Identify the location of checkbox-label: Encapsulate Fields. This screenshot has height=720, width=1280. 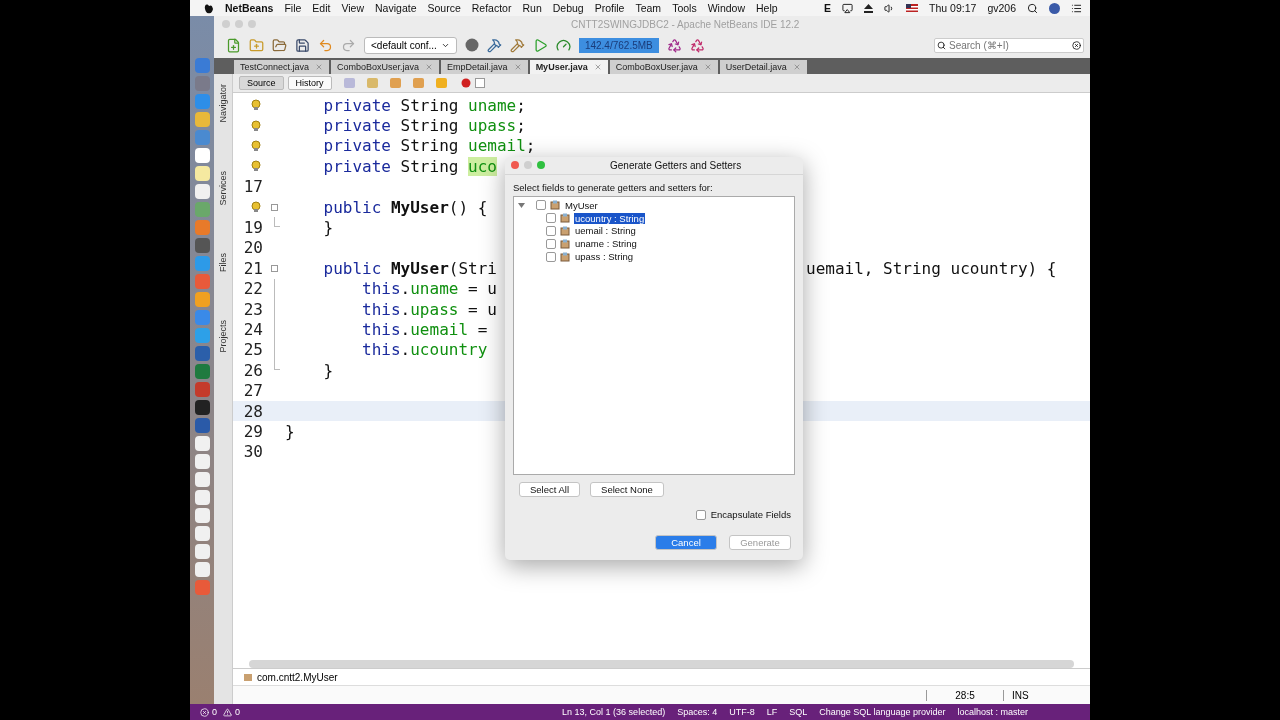
(750, 514).